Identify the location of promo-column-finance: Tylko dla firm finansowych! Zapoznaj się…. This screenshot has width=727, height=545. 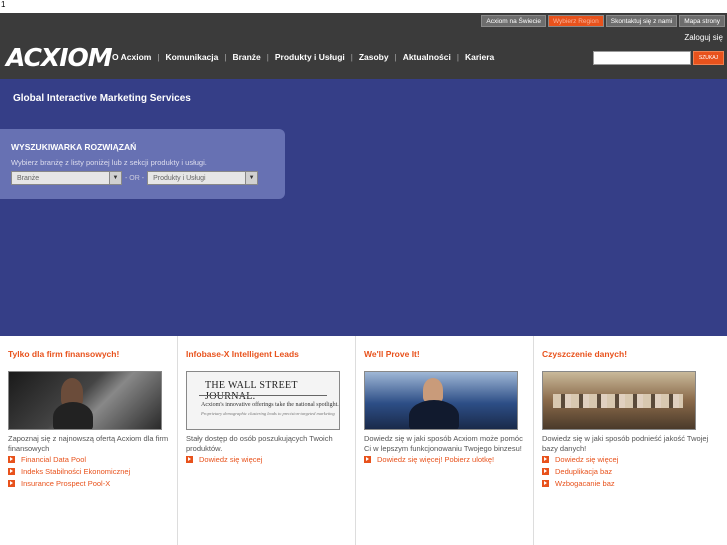
(89, 440).